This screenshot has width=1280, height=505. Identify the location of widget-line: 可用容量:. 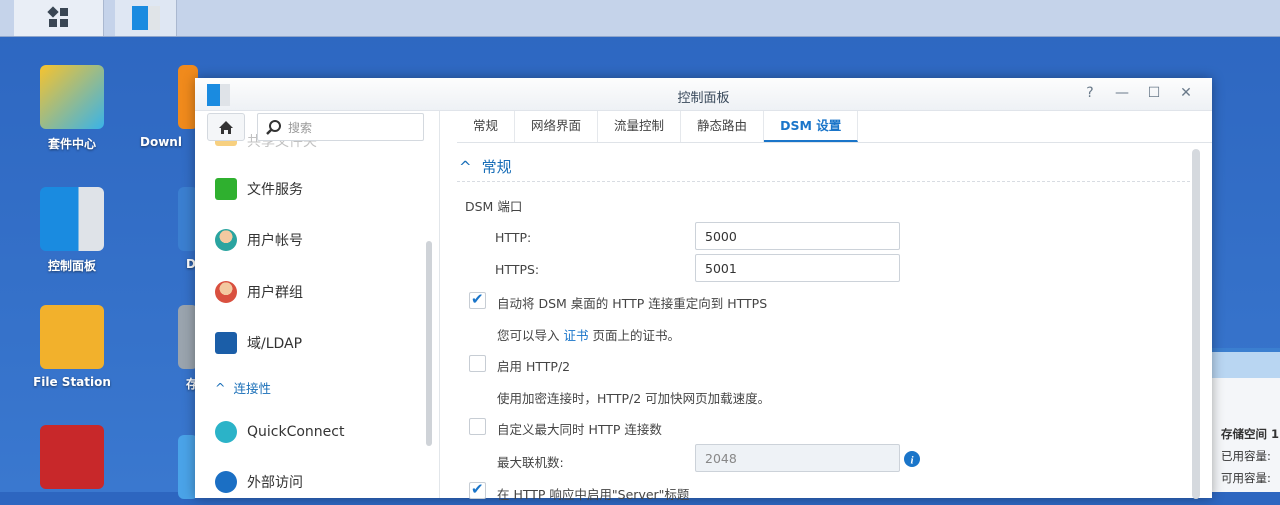
(1246, 478).